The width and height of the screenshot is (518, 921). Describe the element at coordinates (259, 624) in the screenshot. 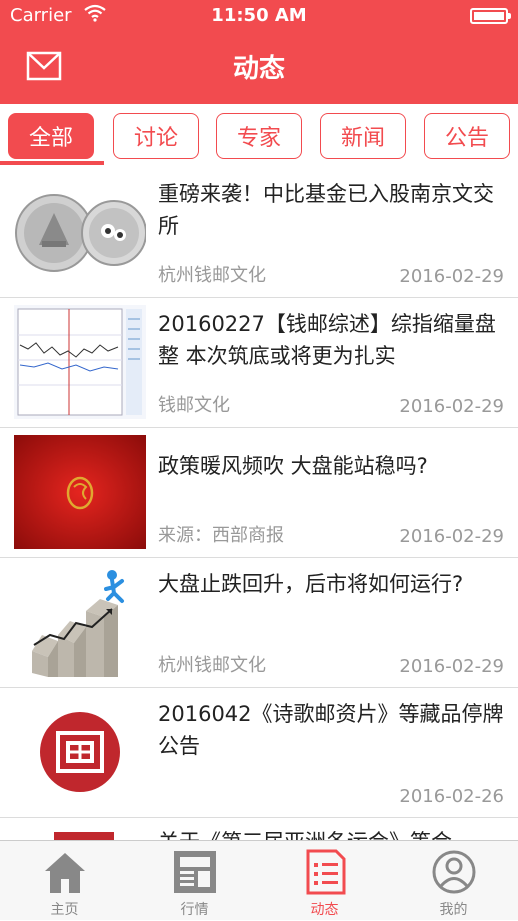

I see `list-item: 大盘止跌回升，后市将如何运行? 杭州钱邮文化 2016-02-29` at that location.